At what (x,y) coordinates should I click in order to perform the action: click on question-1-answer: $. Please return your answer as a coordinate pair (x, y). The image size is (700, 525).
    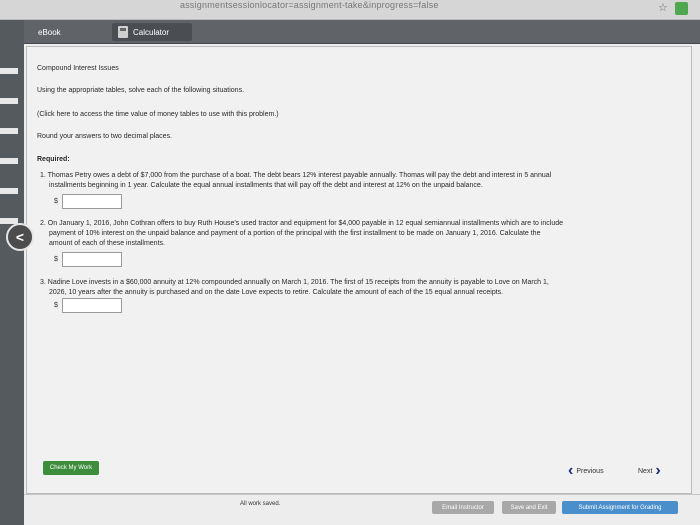
    Looking at the image, I should click on (88, 201).